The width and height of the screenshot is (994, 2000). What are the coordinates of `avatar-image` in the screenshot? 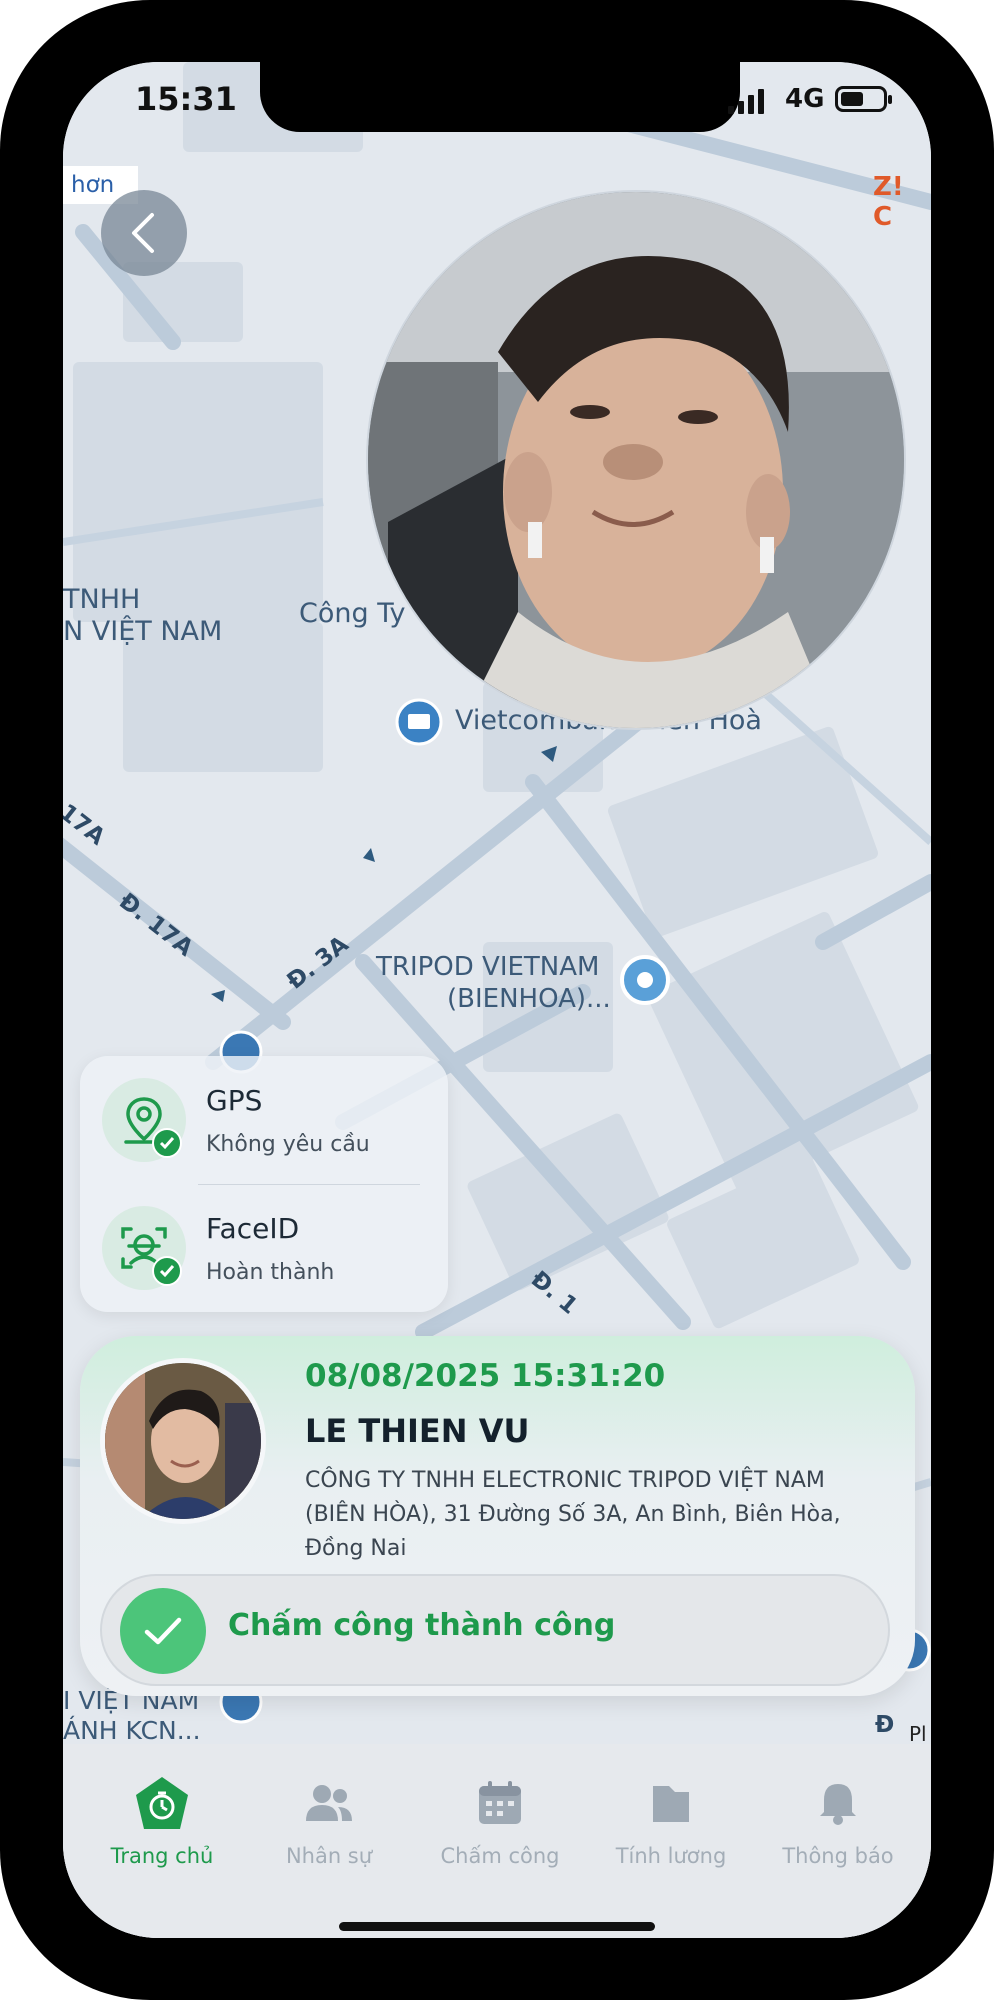 It's located at (183, 1441).